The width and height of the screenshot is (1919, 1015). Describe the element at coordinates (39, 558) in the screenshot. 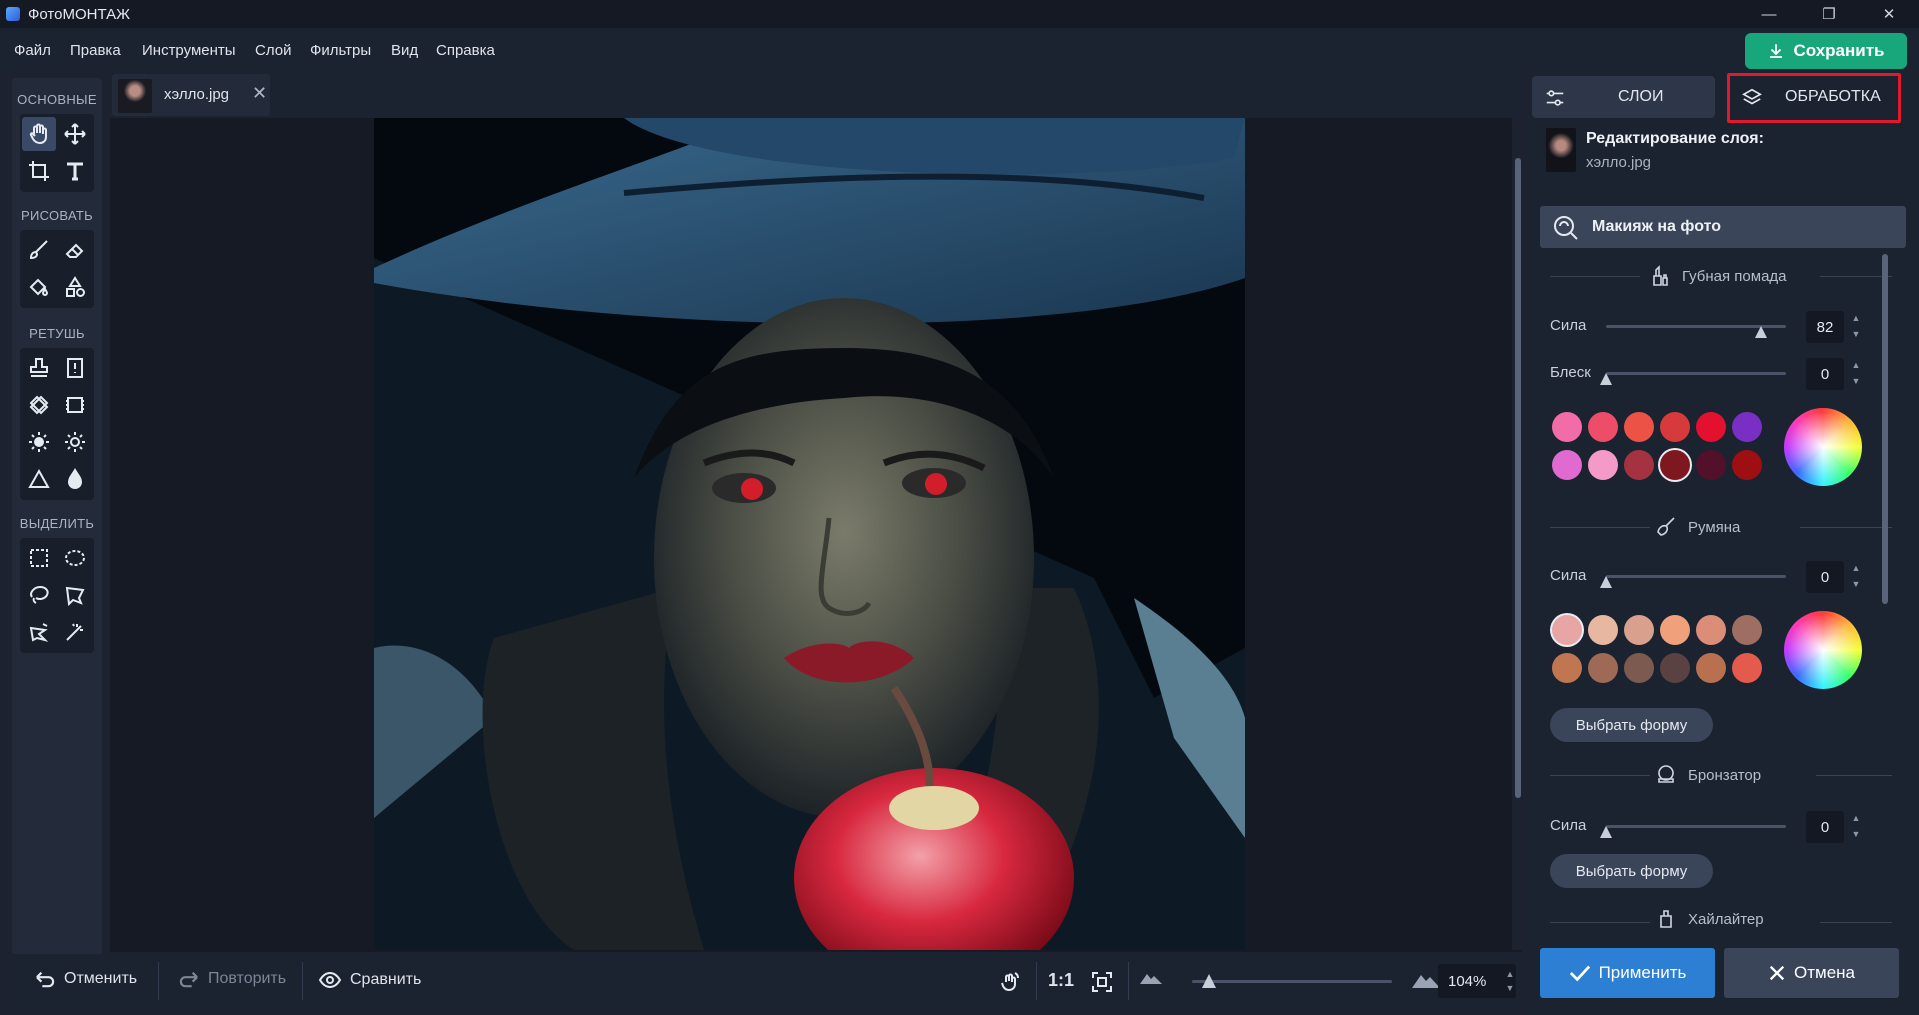

I see `rect-select-tool` at that location.